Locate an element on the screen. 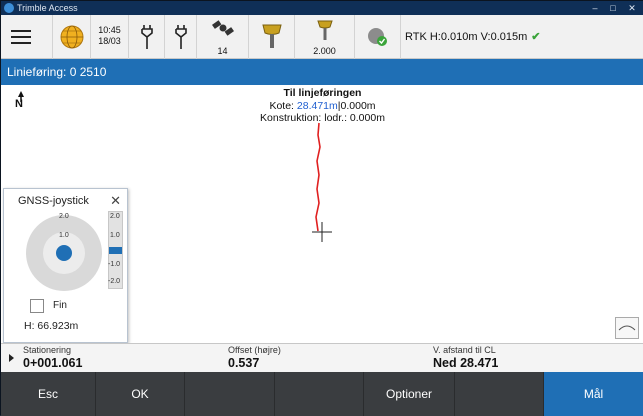 Image resolution: width=643 pixels, height=416 pixels. radio-link-icon is located at coordinates (147, 37).